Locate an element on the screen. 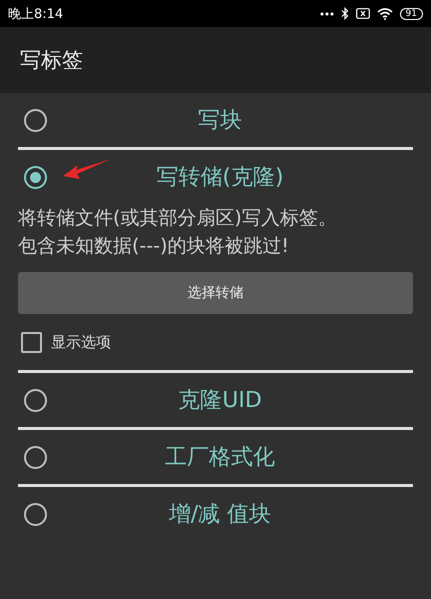 The width and height of the screenshot is (431, 599). battery-level: 91 is located at coordinates (411, 14).